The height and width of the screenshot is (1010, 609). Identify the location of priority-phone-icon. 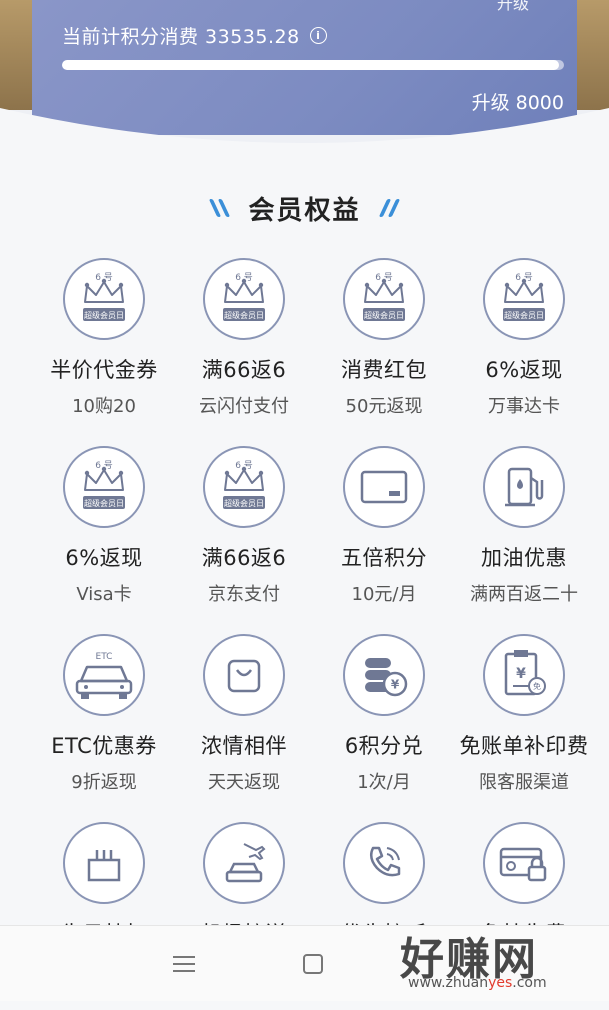
(384, 863).